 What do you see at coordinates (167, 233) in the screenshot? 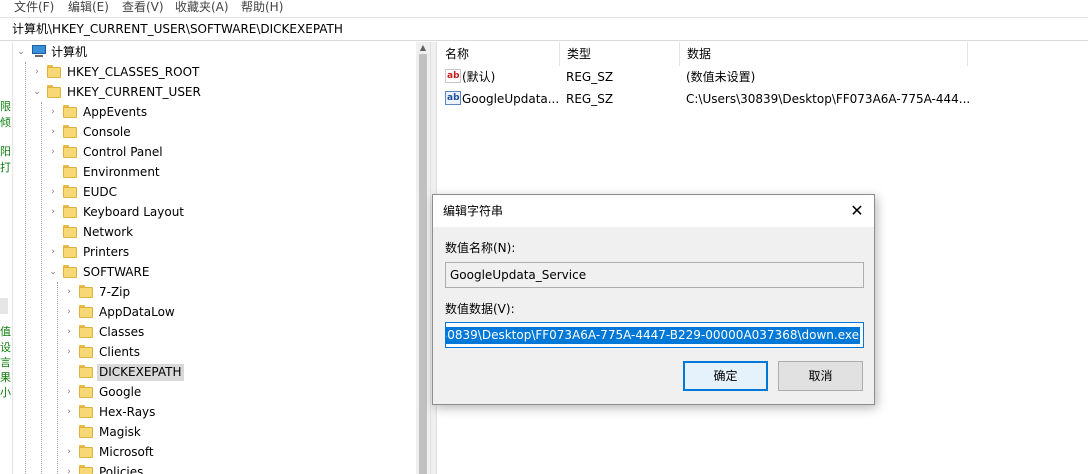
I see `tree-node-network: Network` at bounding box center [167, 233].